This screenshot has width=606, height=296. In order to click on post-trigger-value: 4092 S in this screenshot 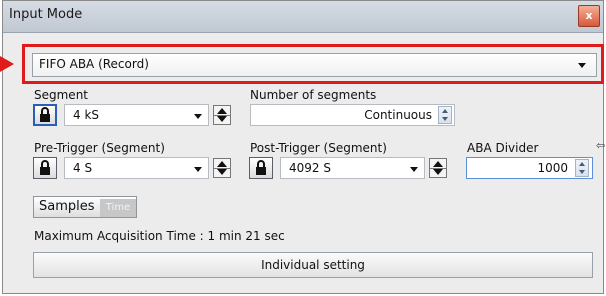, I will do `click(310, 168)`.